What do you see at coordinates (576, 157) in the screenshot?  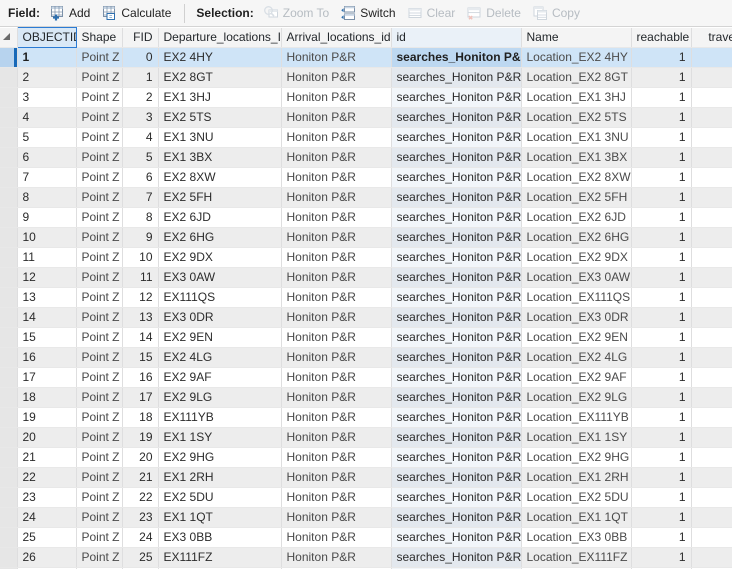 I see `cell-name: Location_EX1 3BX` at bounding box center [576, 157].